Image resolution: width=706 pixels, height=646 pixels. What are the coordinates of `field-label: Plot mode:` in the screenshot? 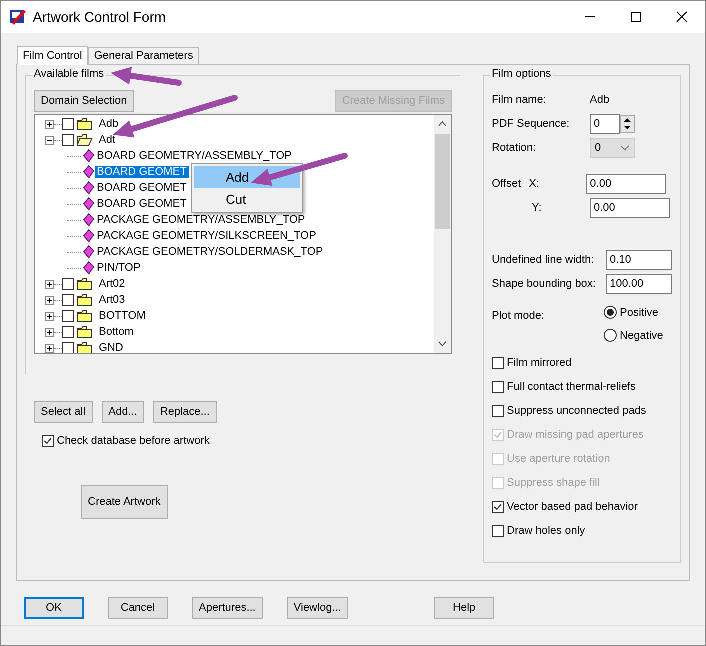 It's located at (519, 316).